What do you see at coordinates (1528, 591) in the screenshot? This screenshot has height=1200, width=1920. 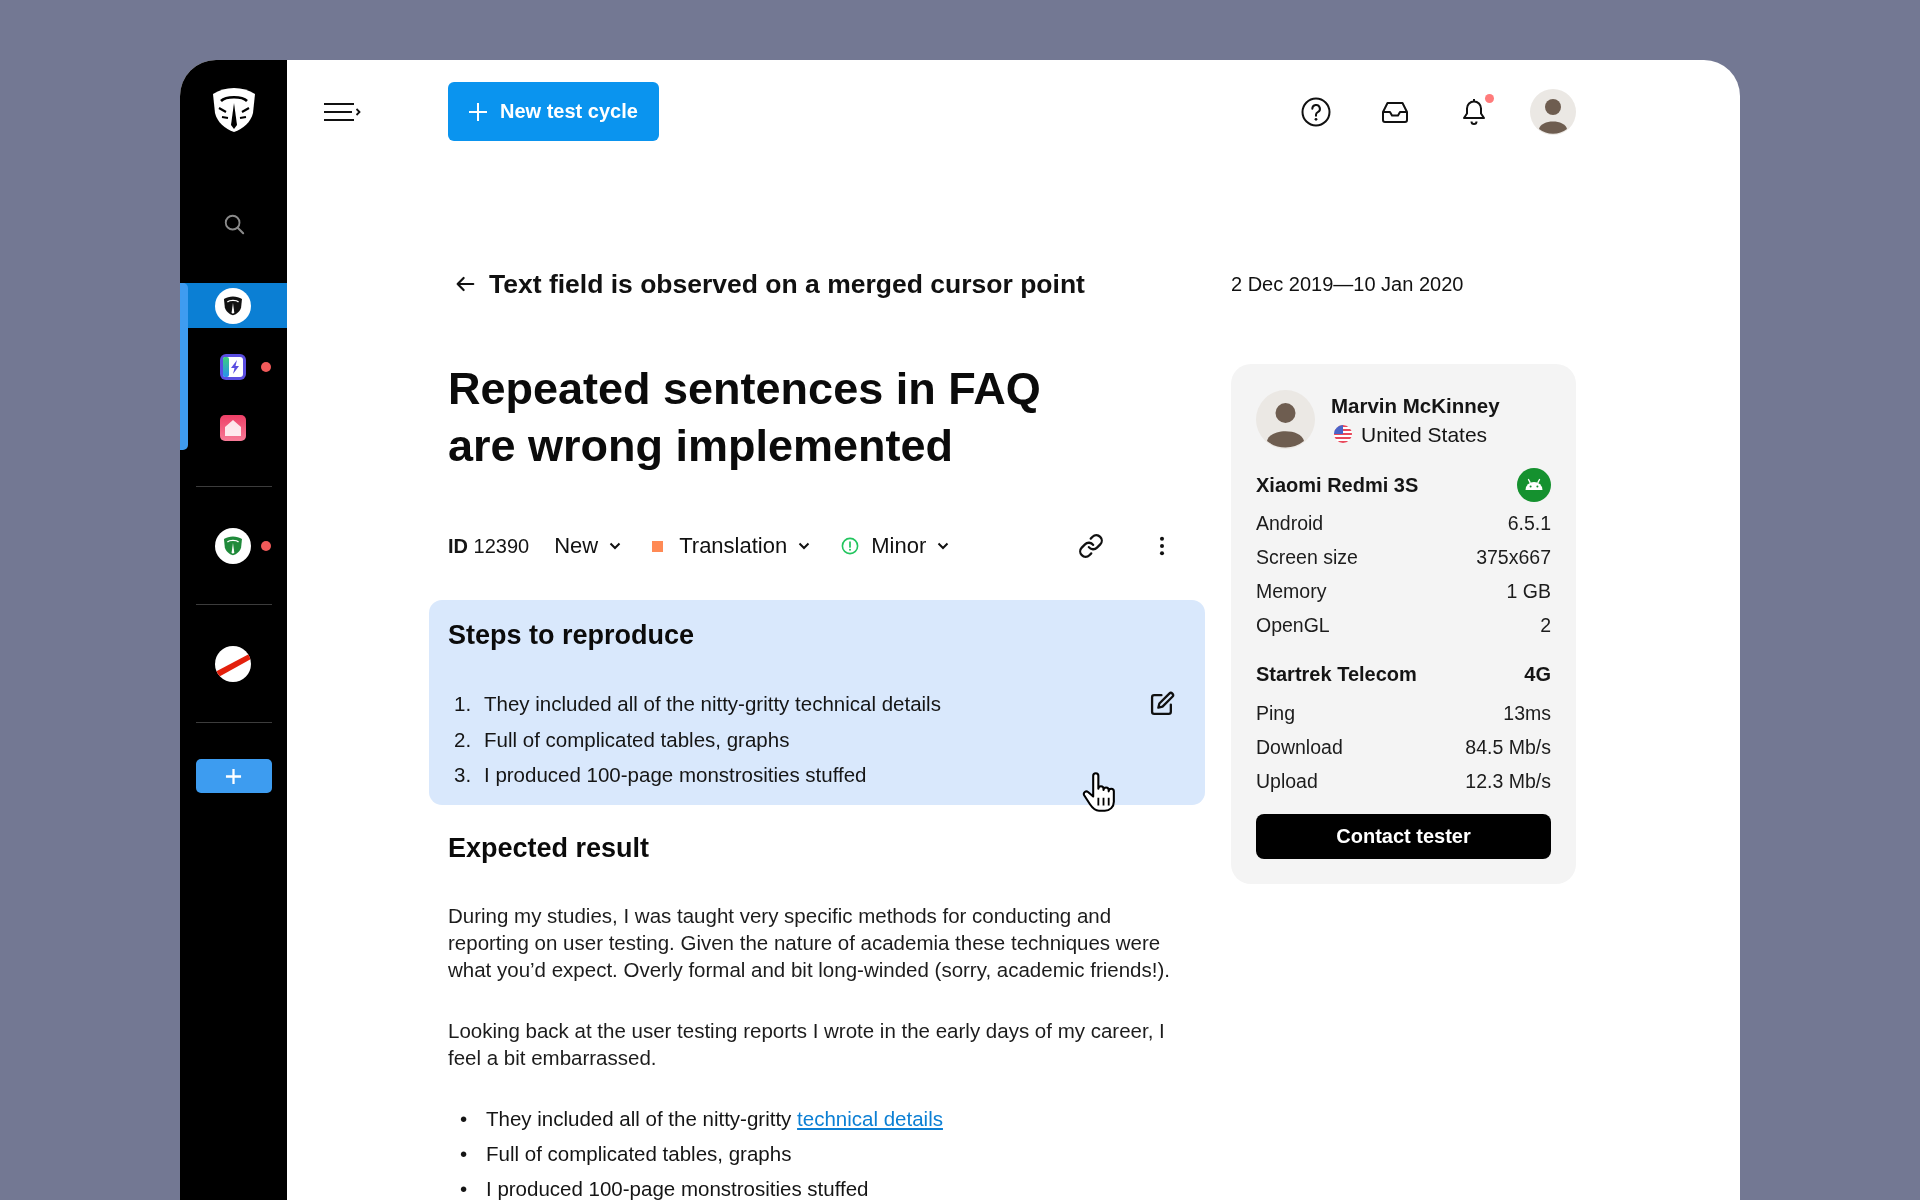 I see `spec-value: 1 GB` at bounding box center [1528, 591].